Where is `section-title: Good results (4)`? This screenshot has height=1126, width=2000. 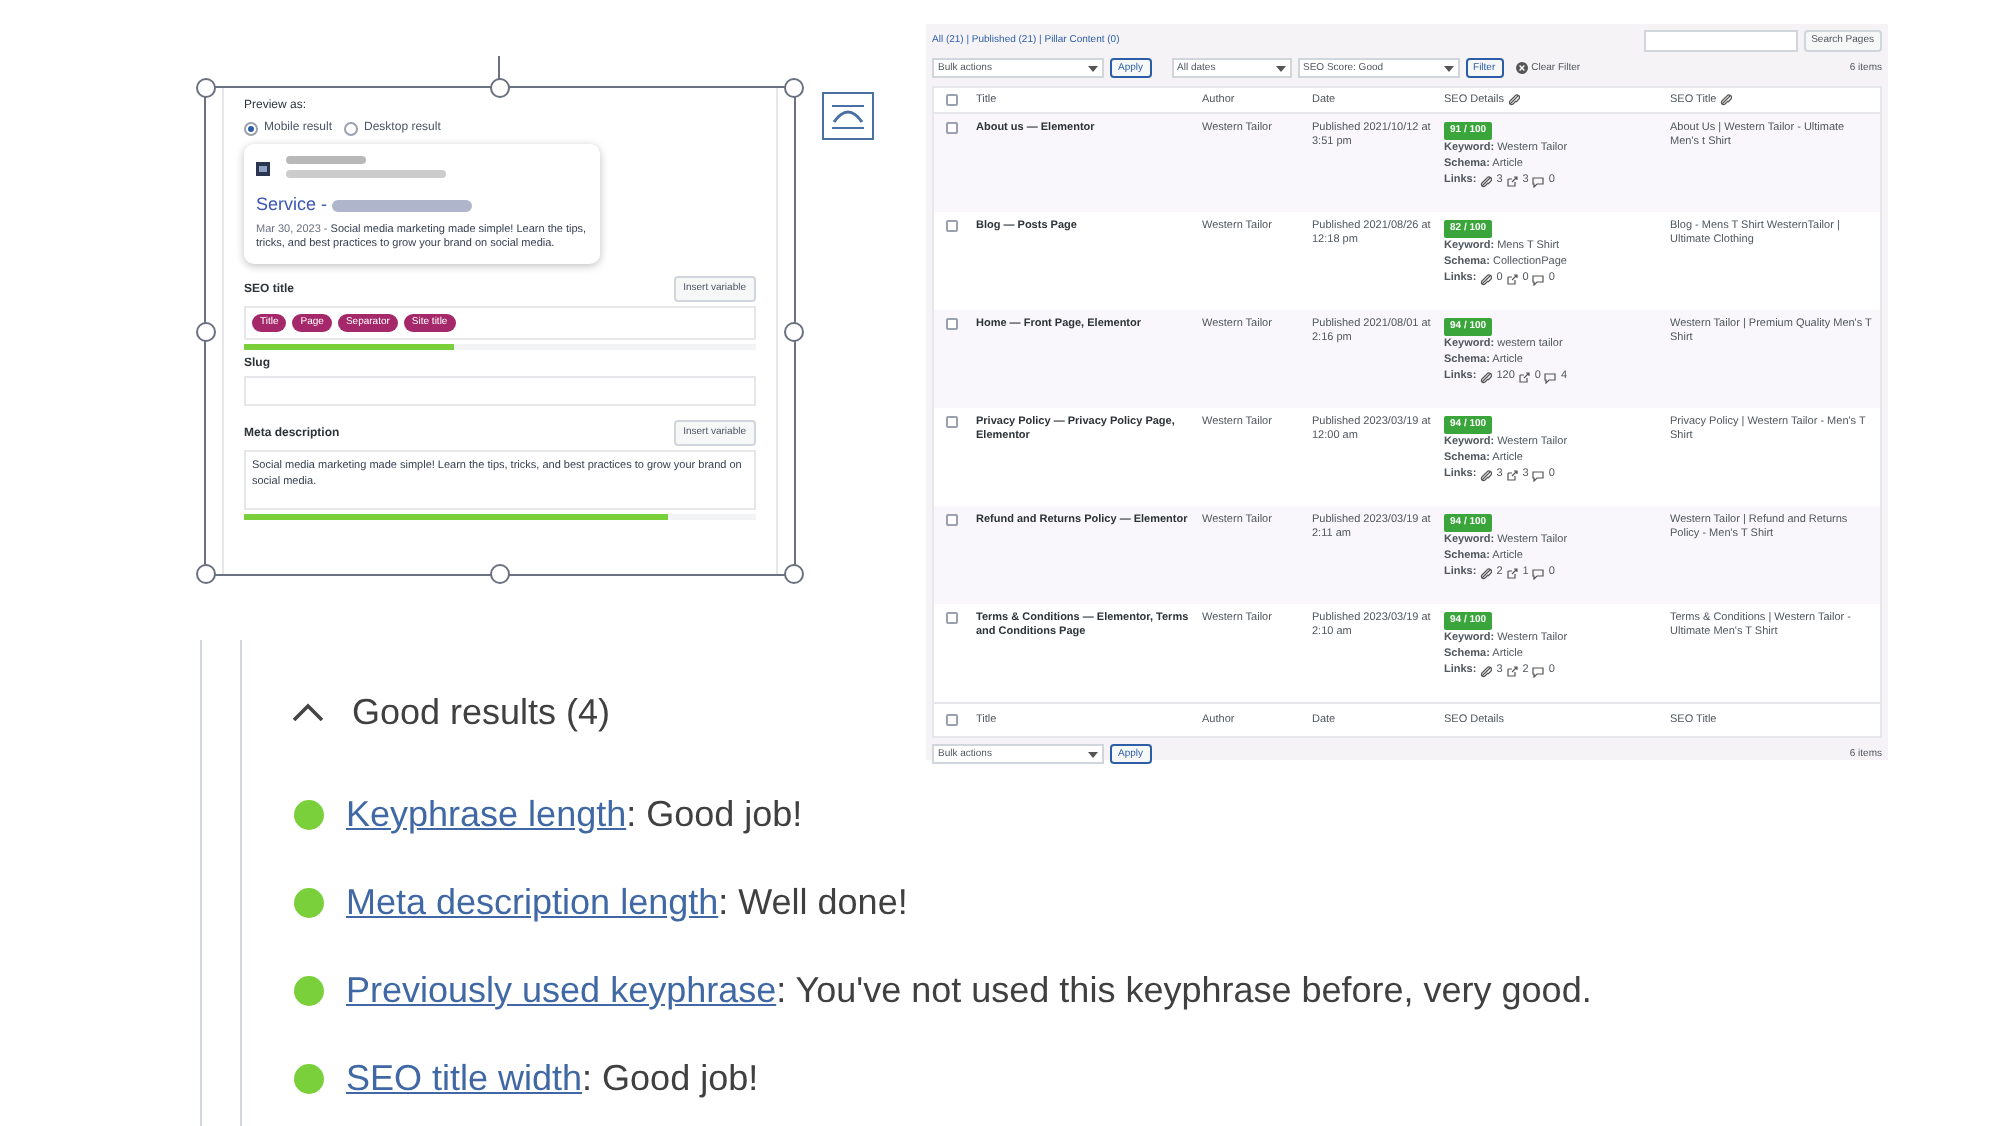 section-title: Good results (4) is located at coordinates (481, 712).